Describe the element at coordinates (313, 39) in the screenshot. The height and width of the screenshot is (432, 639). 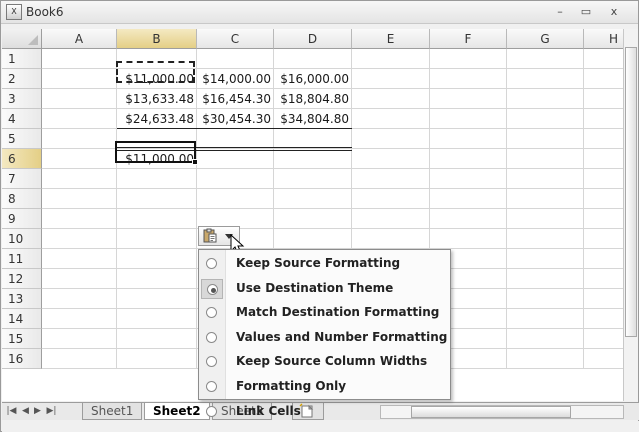
I see `column-header-d: D` at that location.